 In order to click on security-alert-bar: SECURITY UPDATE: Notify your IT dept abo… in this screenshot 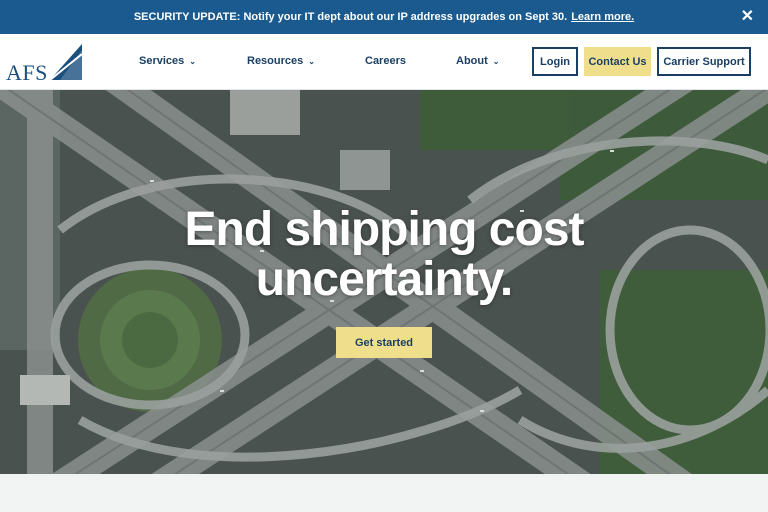, I will do `click(384, 17)`.